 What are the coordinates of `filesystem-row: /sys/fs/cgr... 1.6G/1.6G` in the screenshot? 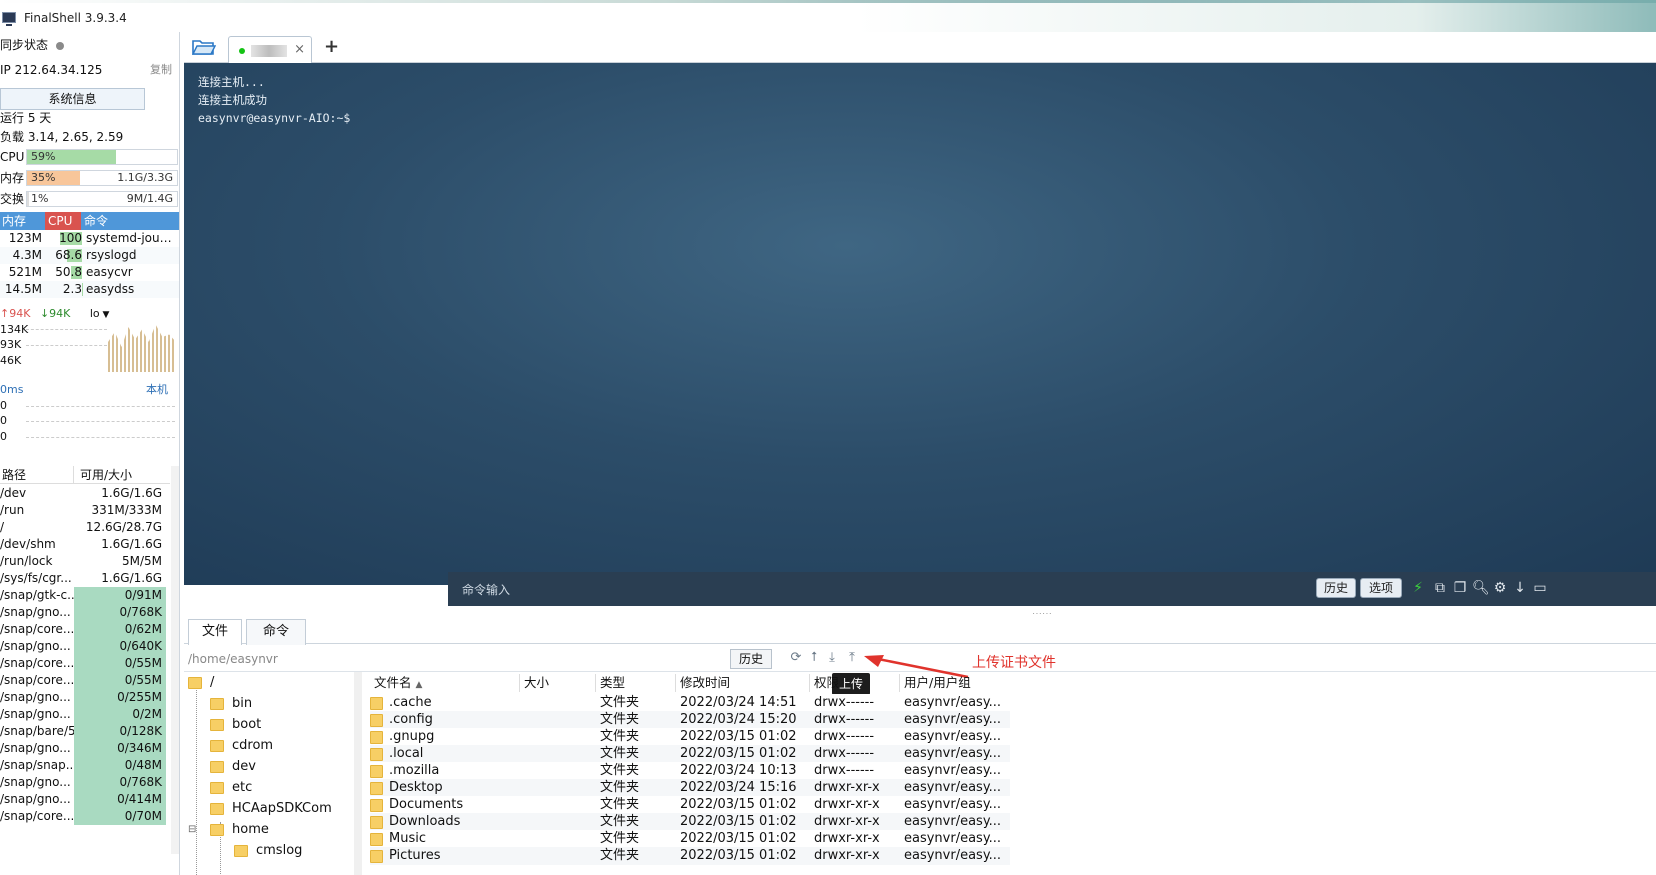 It's located at (85, 578).